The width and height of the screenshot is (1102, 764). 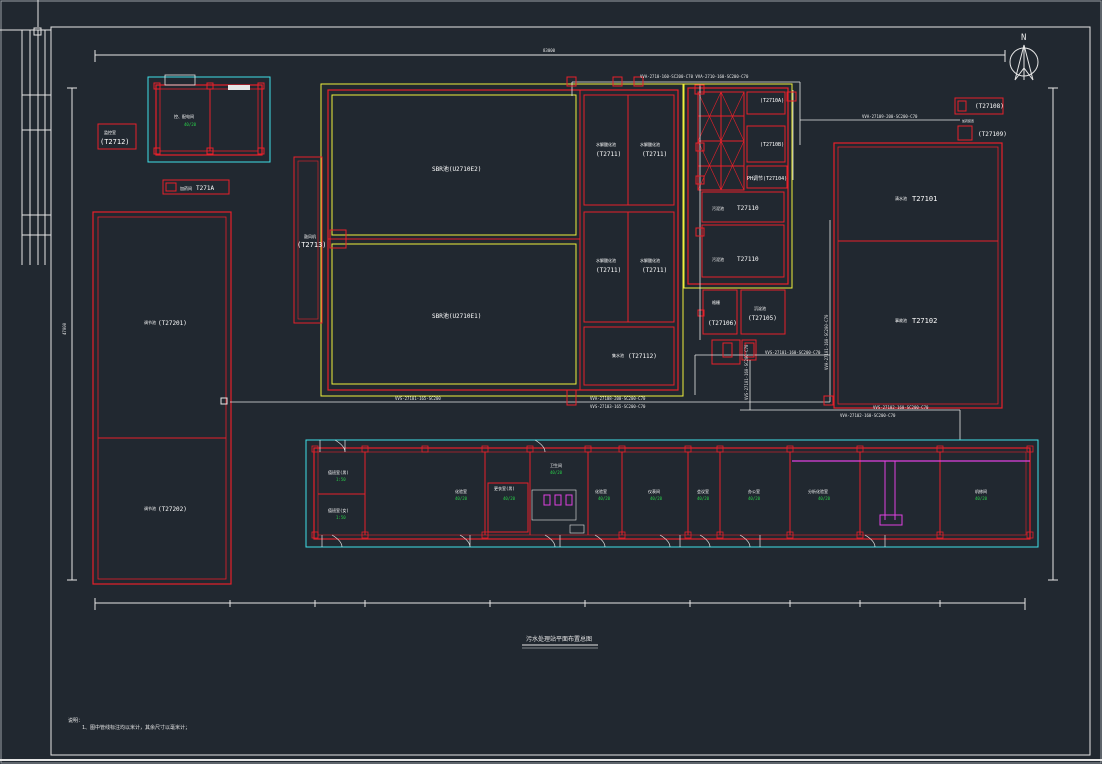 I want to click on sbr-b-label: SBR池(U2710E2), so click(x=456, y=169).